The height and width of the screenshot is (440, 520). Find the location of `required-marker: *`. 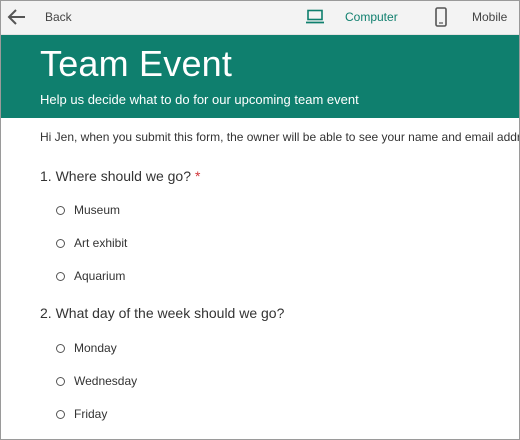

required-marker: * is located at coordinates (197, 176).